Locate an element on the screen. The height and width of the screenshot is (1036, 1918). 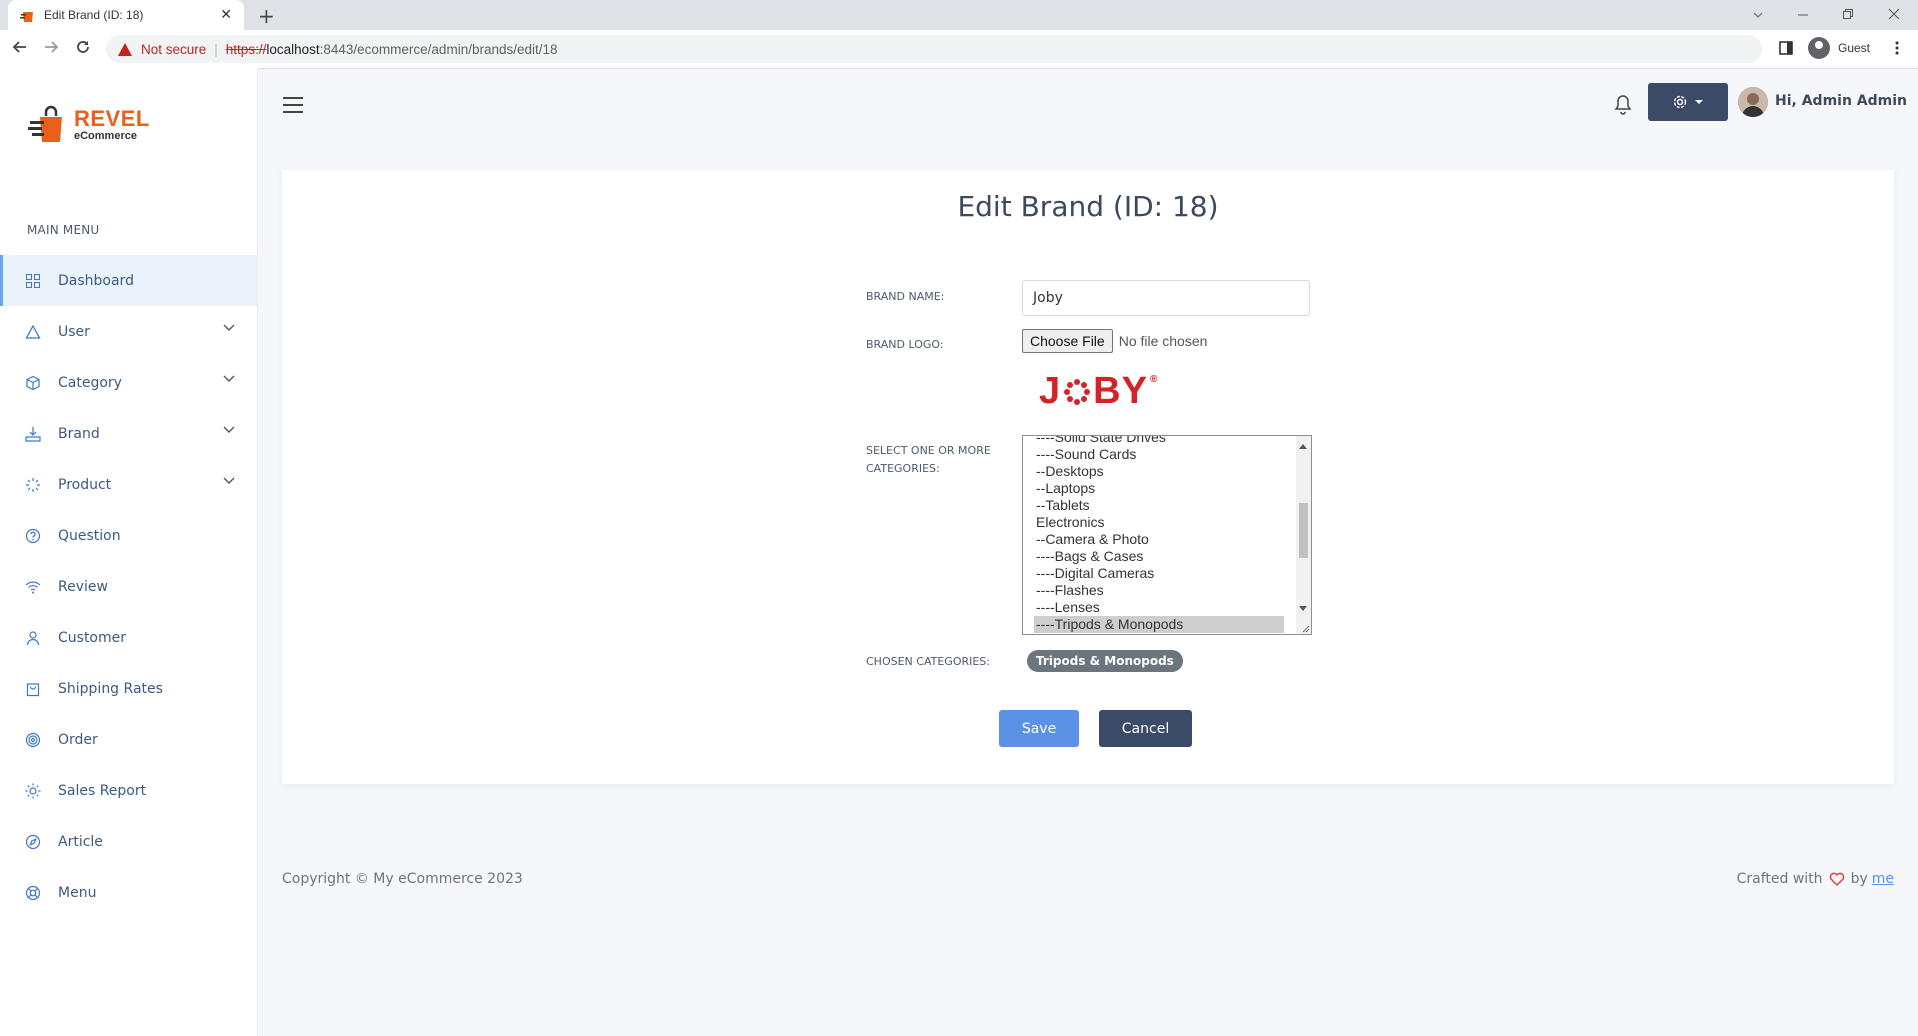
tab-close-icon: ✕ is located at coordinates (226, 15).